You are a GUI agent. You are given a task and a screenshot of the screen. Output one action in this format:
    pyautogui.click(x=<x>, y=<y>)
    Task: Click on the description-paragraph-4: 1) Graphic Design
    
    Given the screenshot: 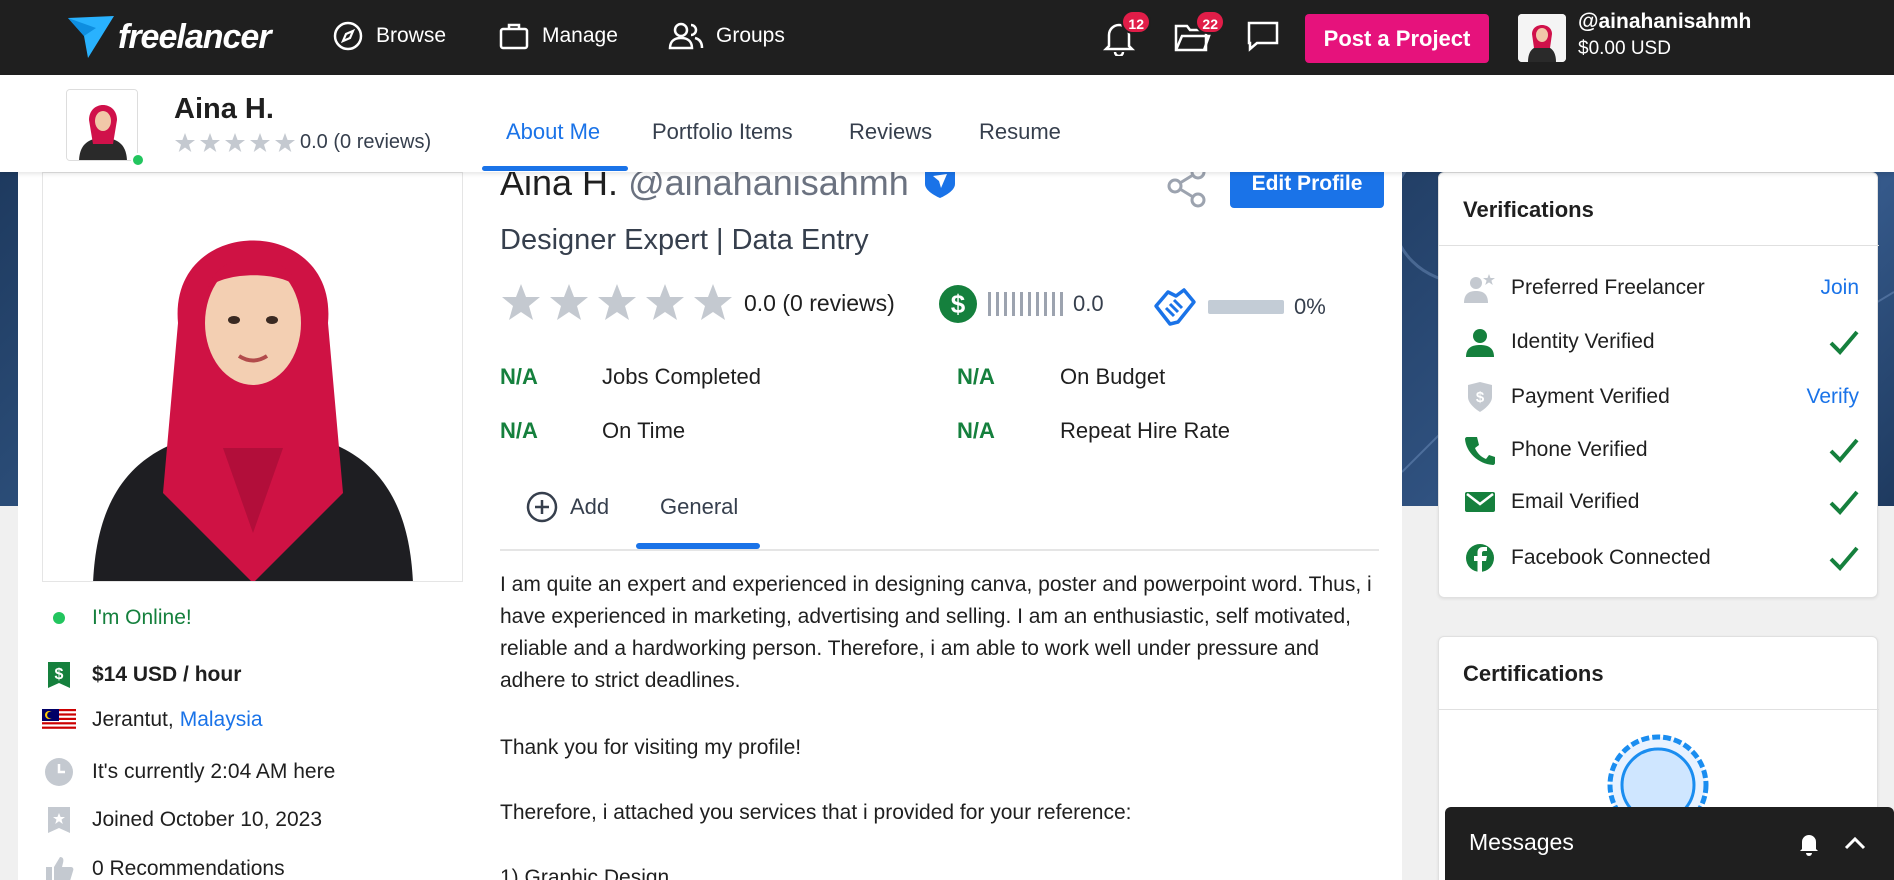 What is the action you would take?
    pyautogui.click(x=585, y=873)
    